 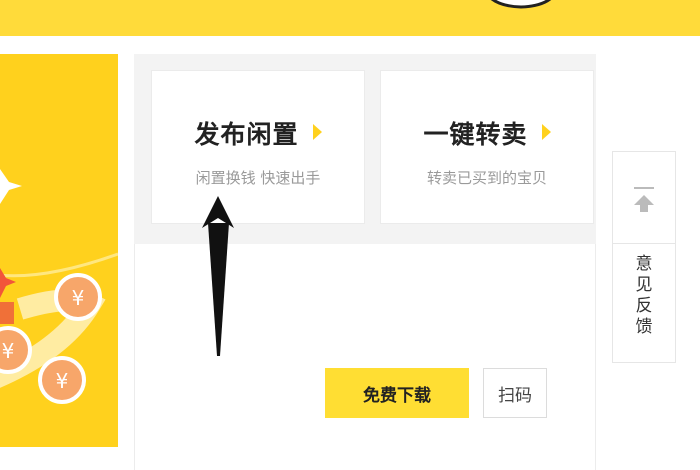 I want to click on scan-code-button: 扫码, so click(x=515, y=393).